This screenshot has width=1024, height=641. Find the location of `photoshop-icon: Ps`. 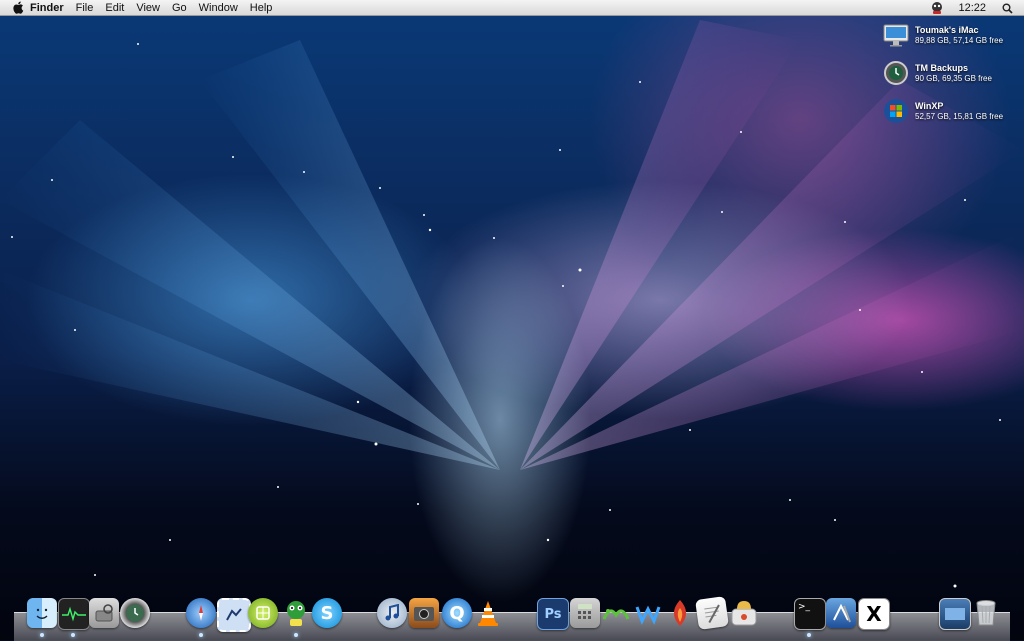

photoshop-icon: Ps is located at coordinates (553, 614).